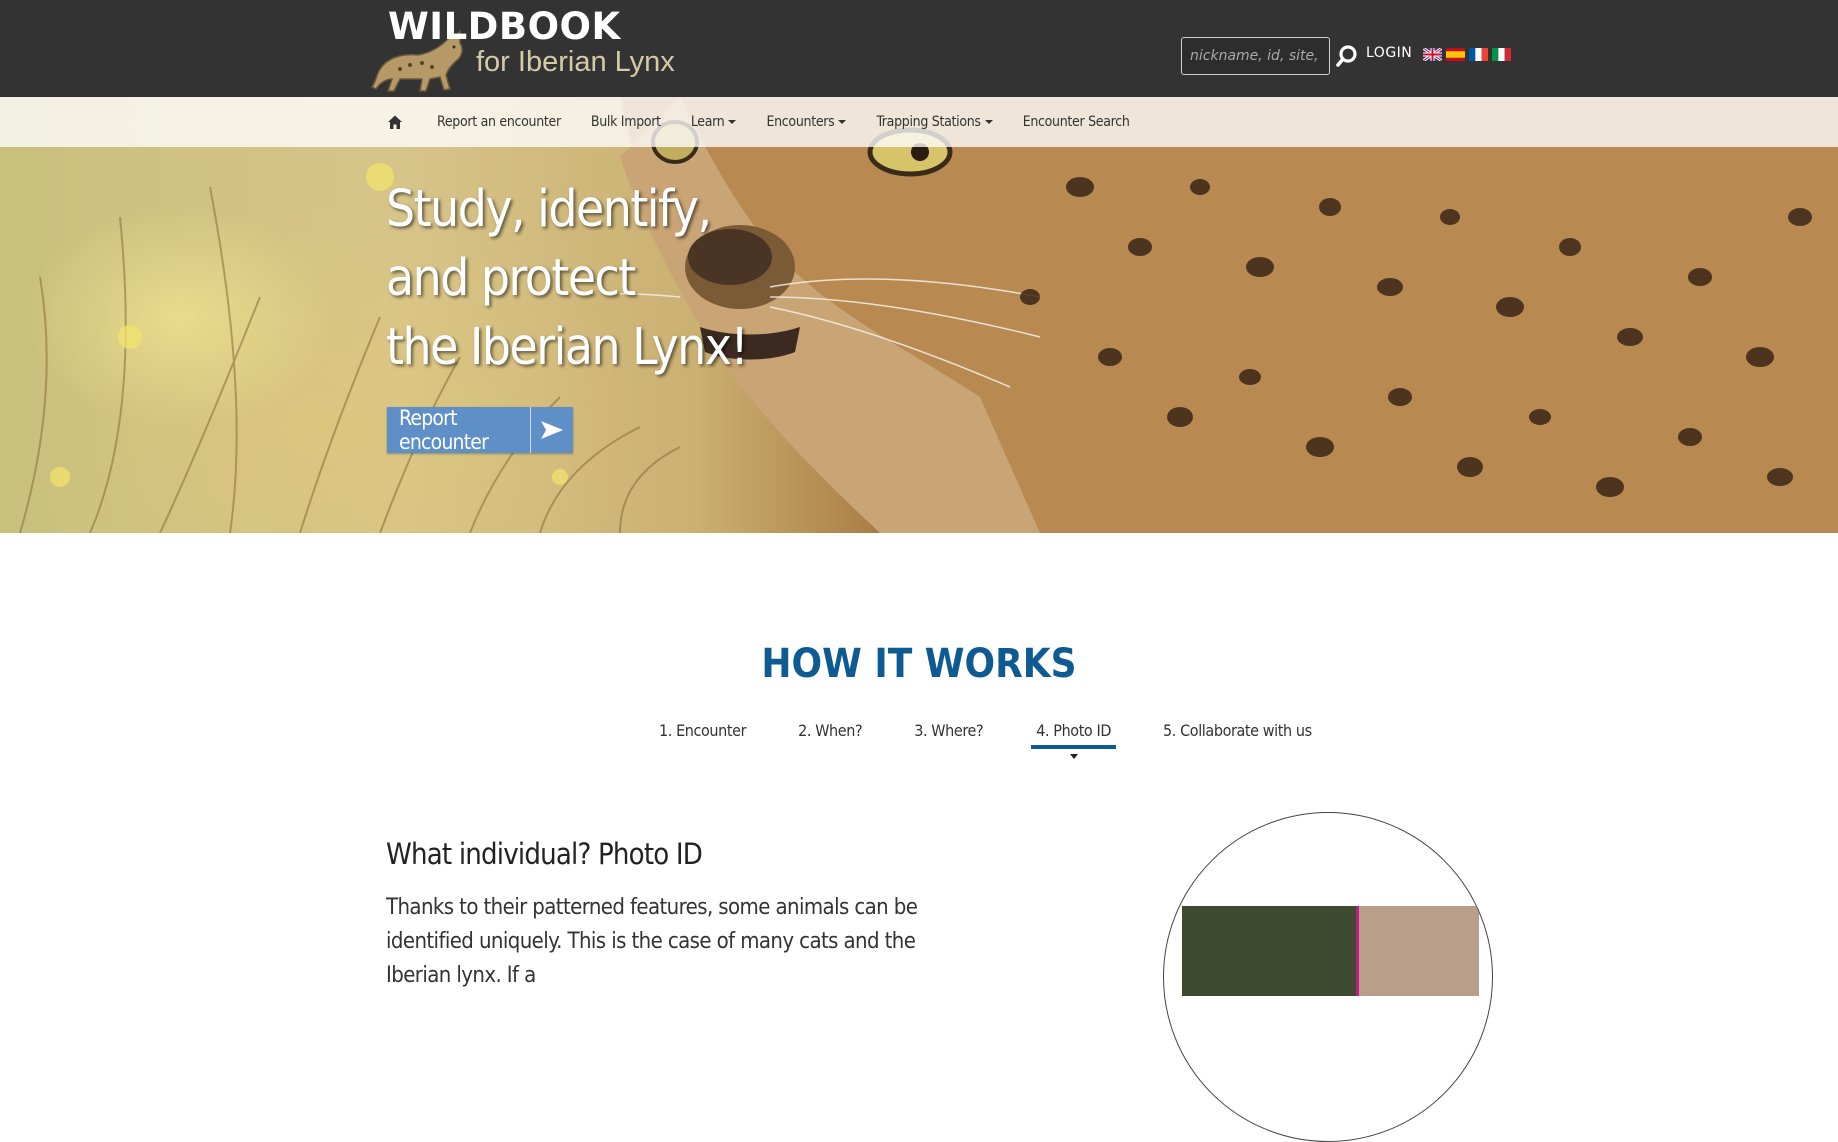 This screenshot has width=1838, height=1142. Describe the element at coordinates (830, 735) in the screenshot. I see `tab-when: 2. When?` at that location.